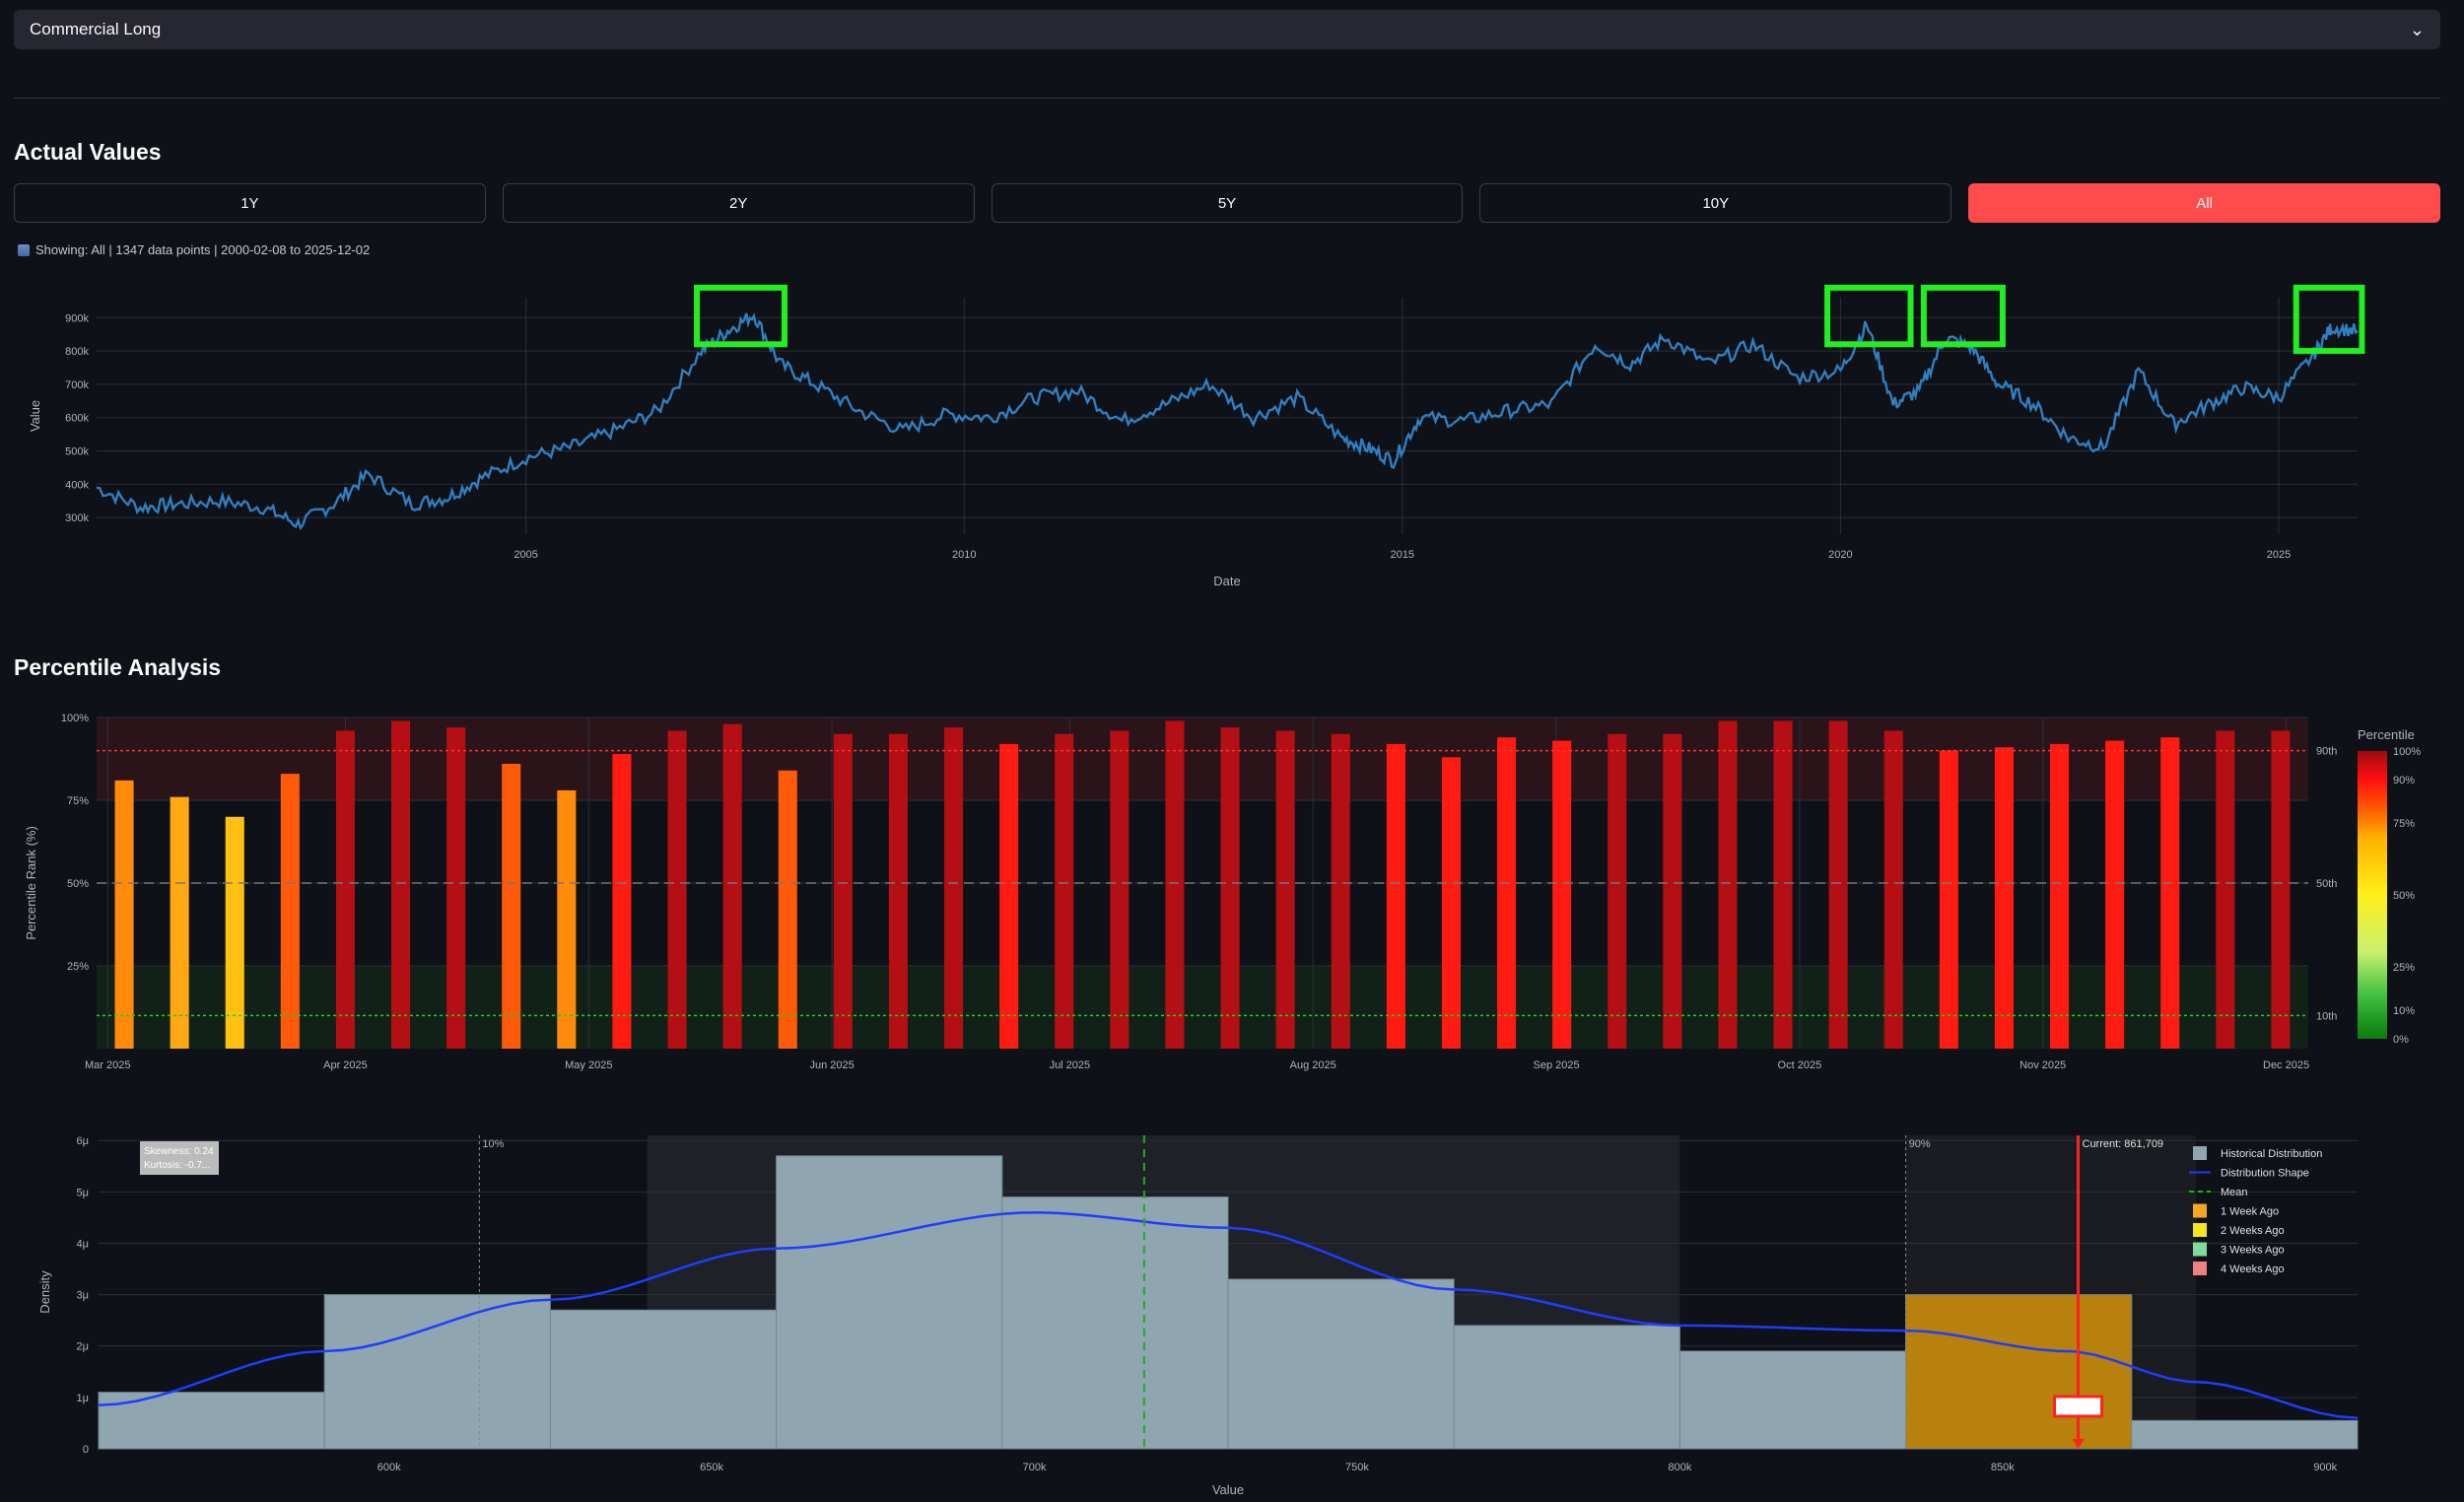  Describe the element at coordinates (389, 1467) in the screenshot. I see `x-tick-label: 600k` at that location.